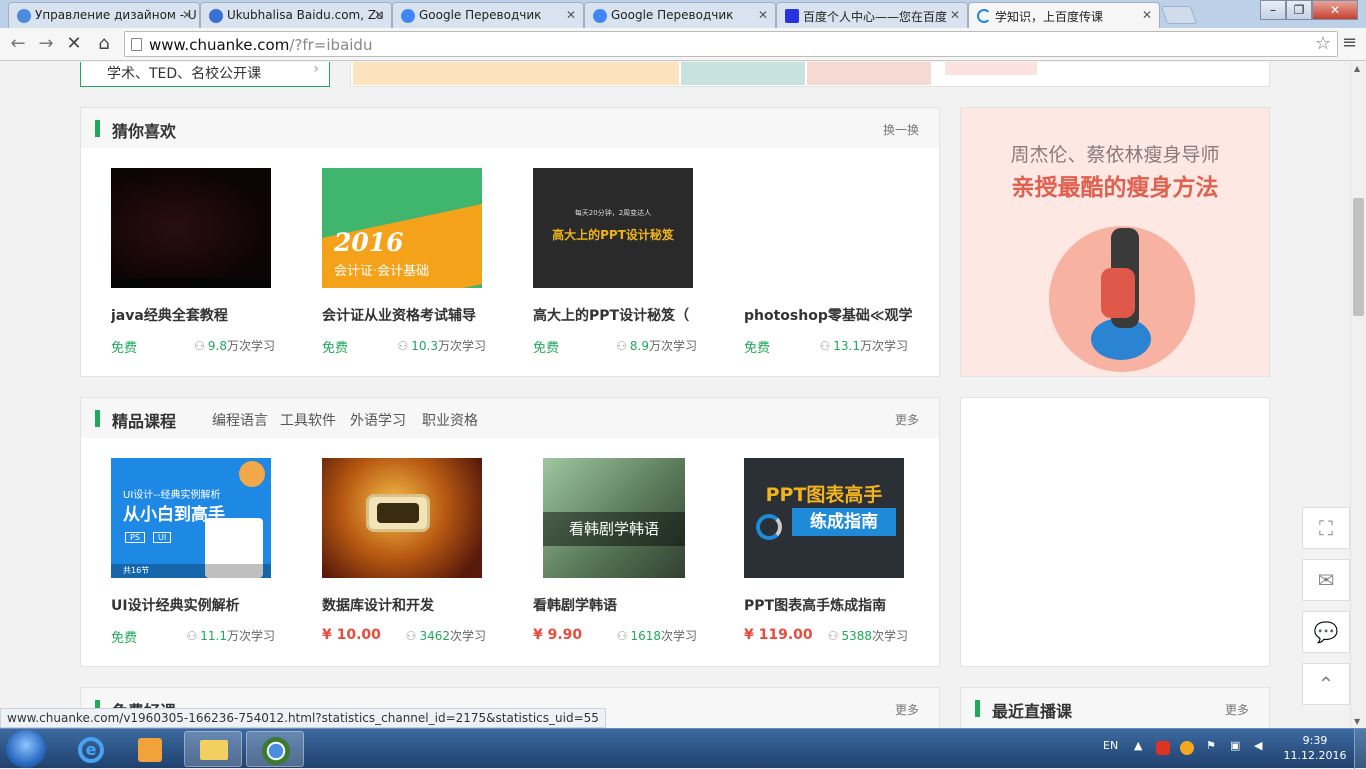 This screenshot has height=769, width=1366. Describe the element at coordinates (1211, 745) in the screenshot. I see `tray-flag-icon: ⚑` at that location.